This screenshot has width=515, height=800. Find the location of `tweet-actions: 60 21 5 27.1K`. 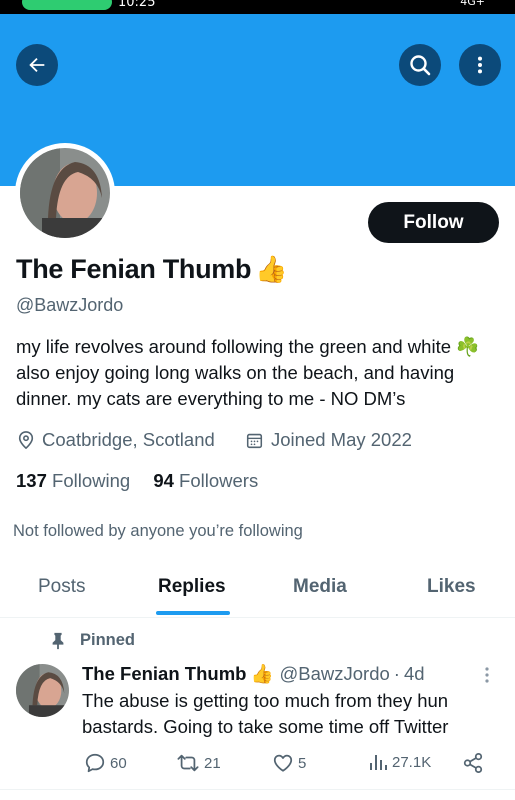

tweet-actions: 60 21 5 27.1K is located at coordinates (257, 766).